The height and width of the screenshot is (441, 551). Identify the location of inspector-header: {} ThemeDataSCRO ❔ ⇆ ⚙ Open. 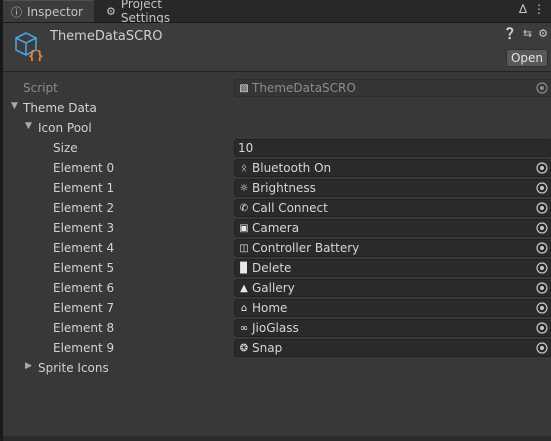
(277, 47).